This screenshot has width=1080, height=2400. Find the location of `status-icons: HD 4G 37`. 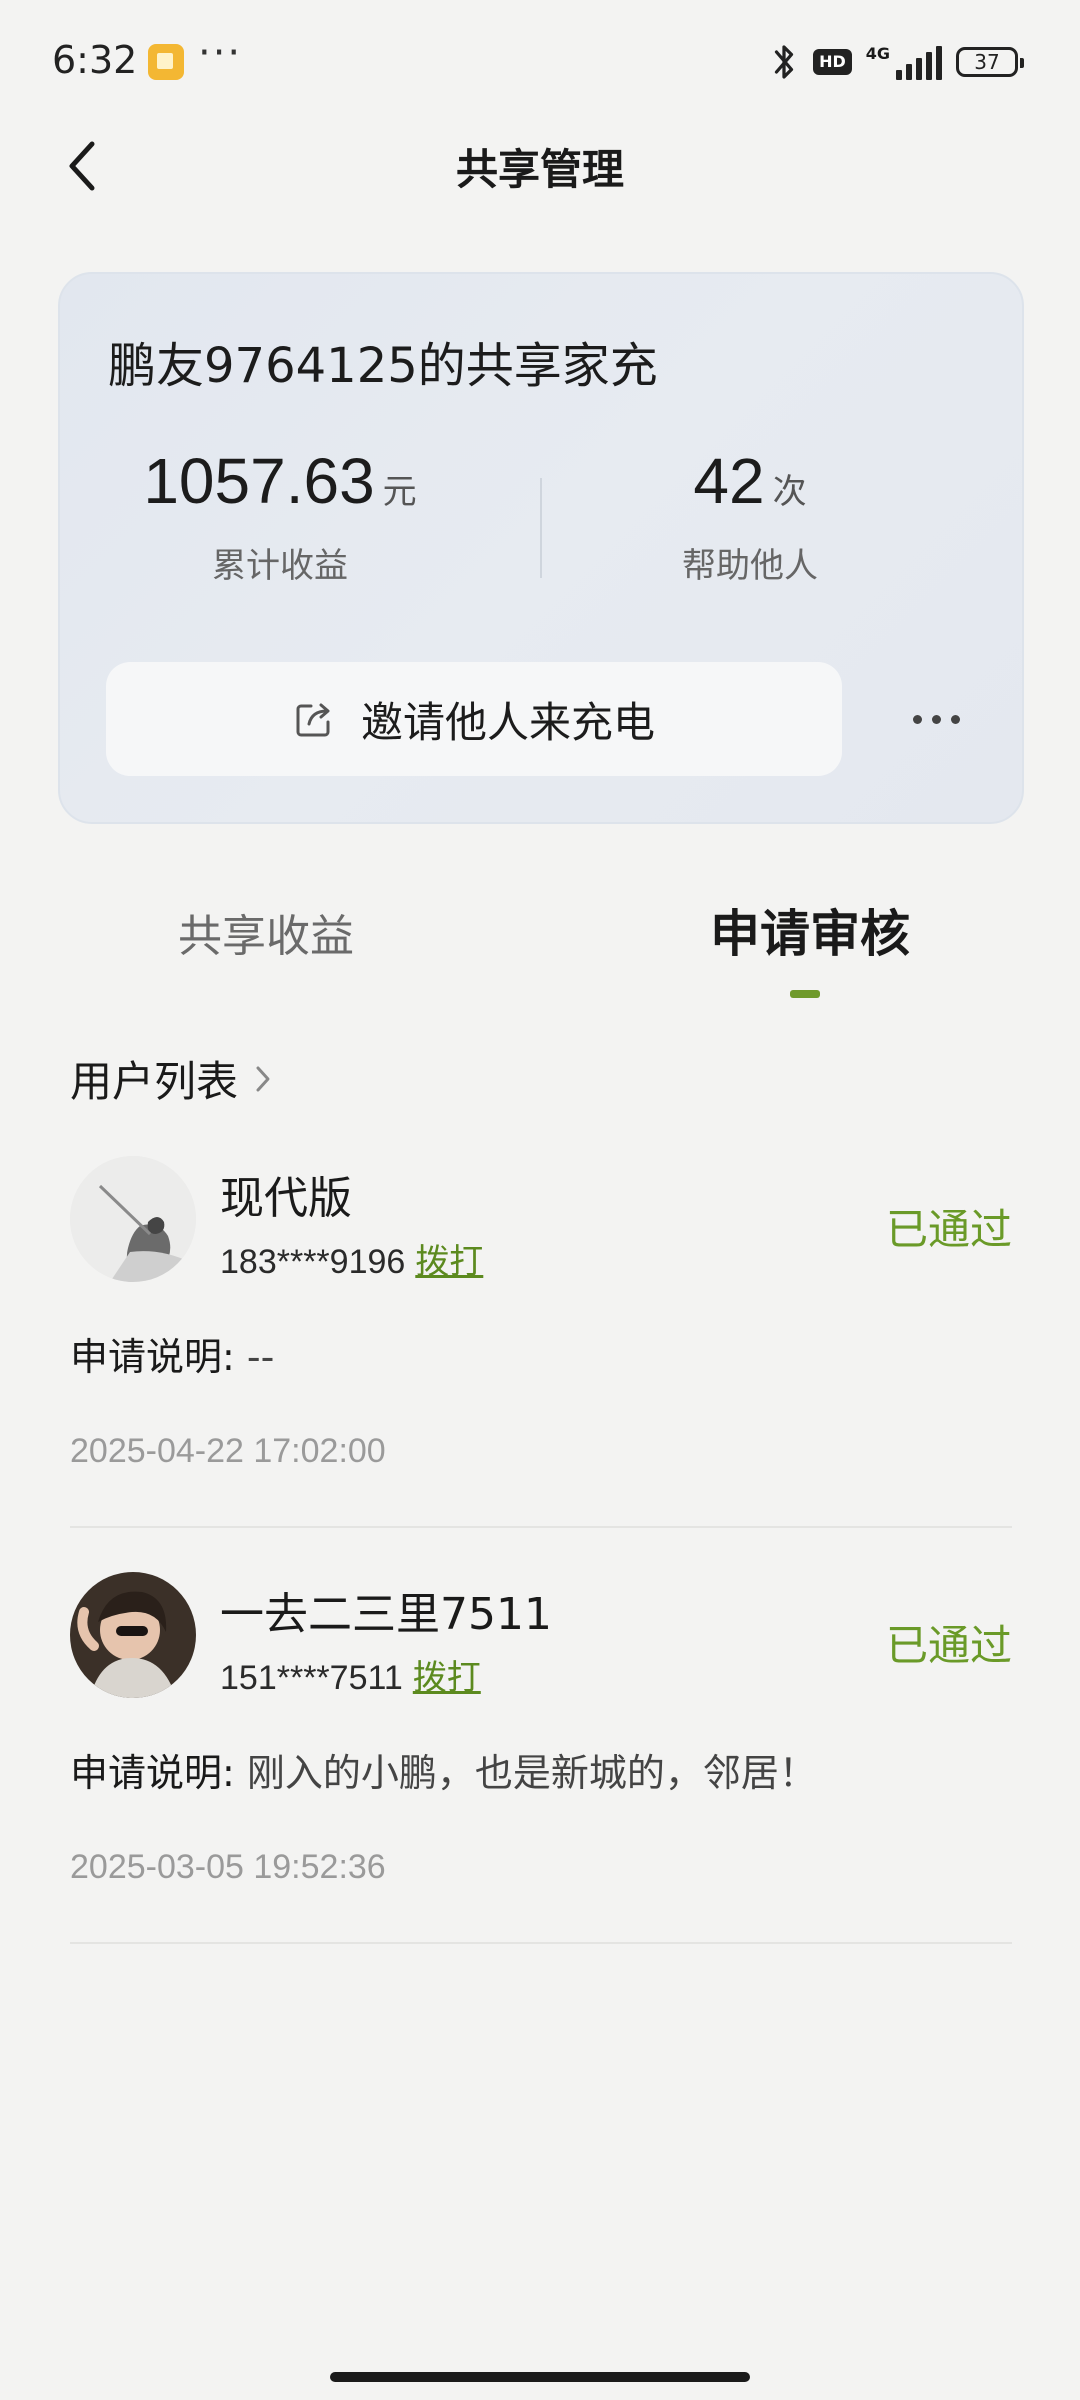

status-icons: HD 4G 37 is located at coordinates (896, 62).